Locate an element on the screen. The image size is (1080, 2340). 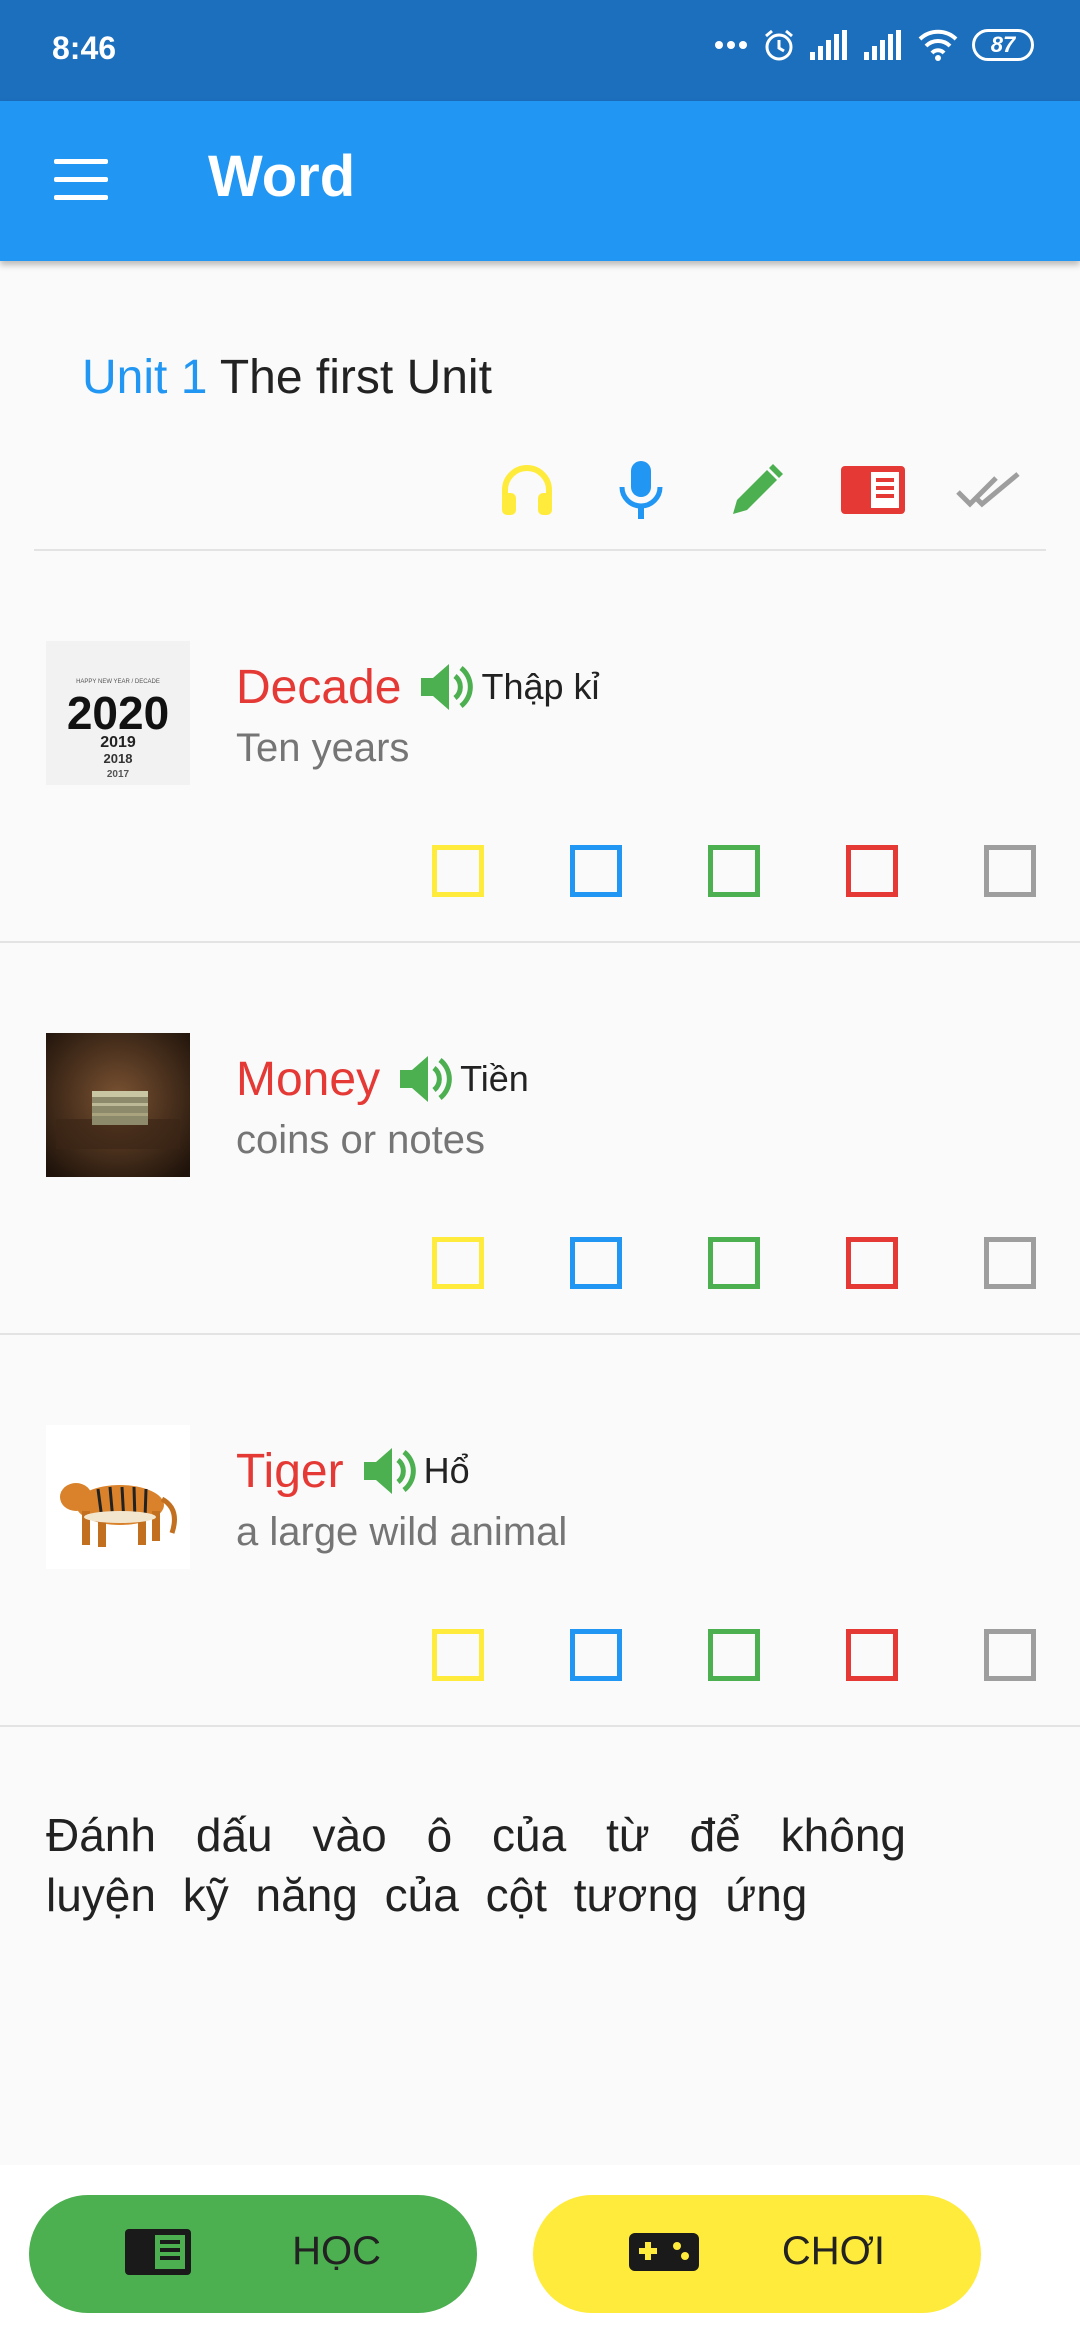
page-title: Word is located at coordinates (282, 176).